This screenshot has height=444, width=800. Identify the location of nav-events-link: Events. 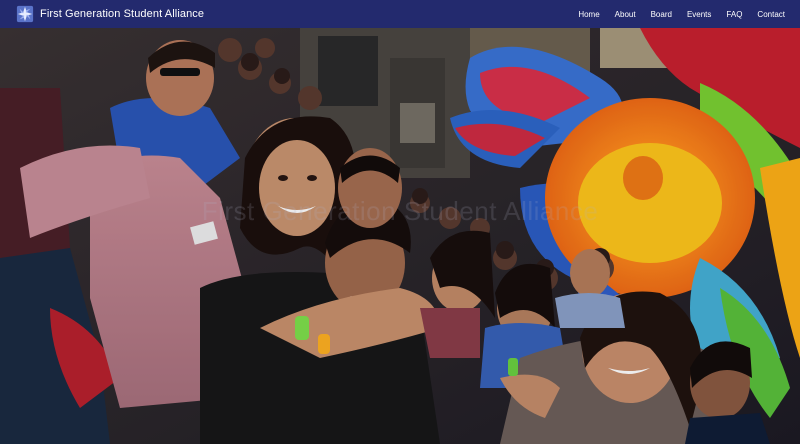
(699, 14).